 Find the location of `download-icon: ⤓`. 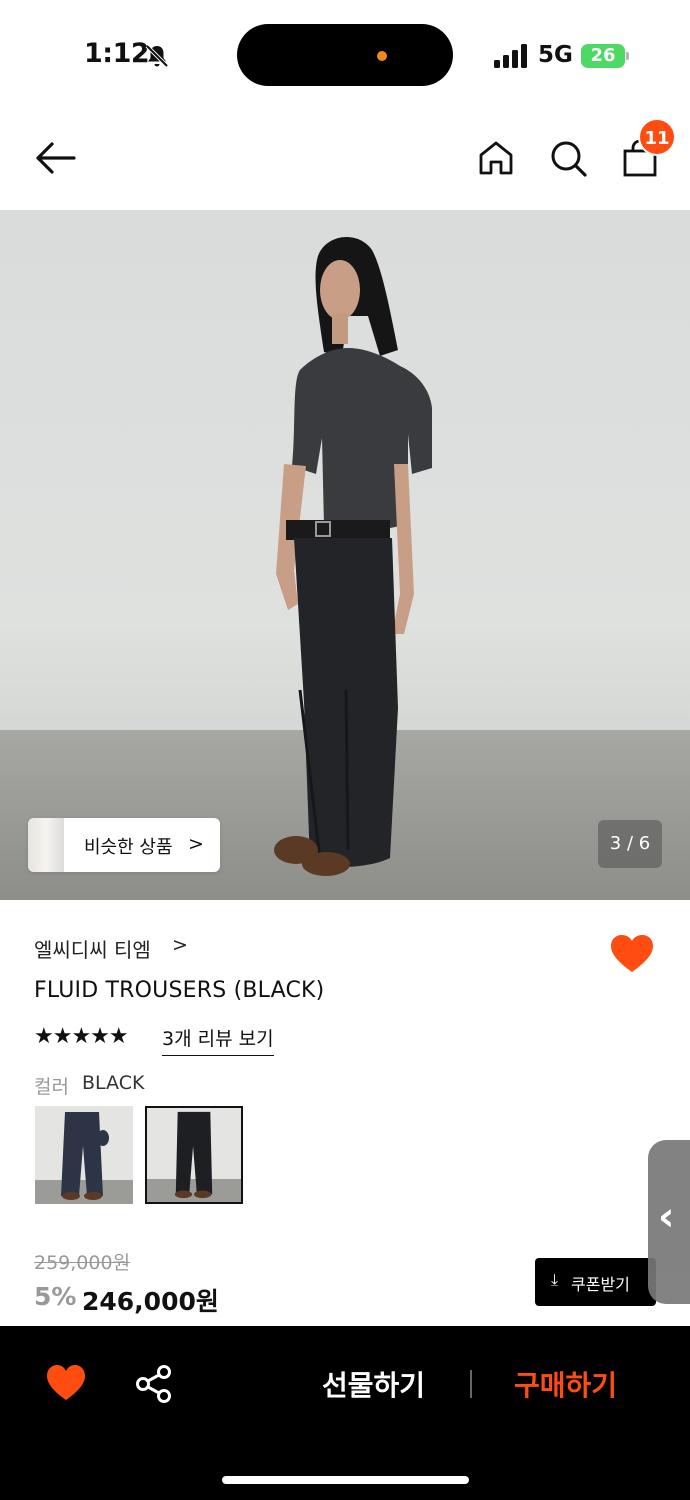

download-icon: ⤓ is located at coordinates (555, 1279).